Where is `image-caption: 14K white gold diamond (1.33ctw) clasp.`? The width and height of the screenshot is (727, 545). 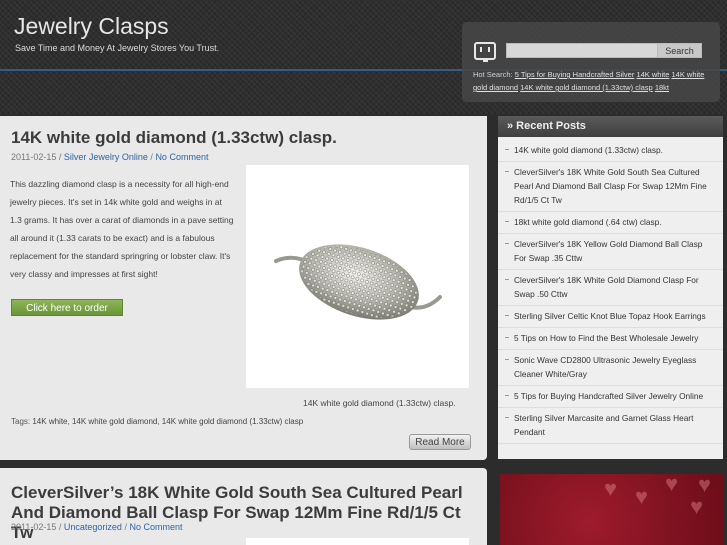 image-caption: 14K white gold diamond (1.33ctw) clasp. is located at coordinates (379, 403).